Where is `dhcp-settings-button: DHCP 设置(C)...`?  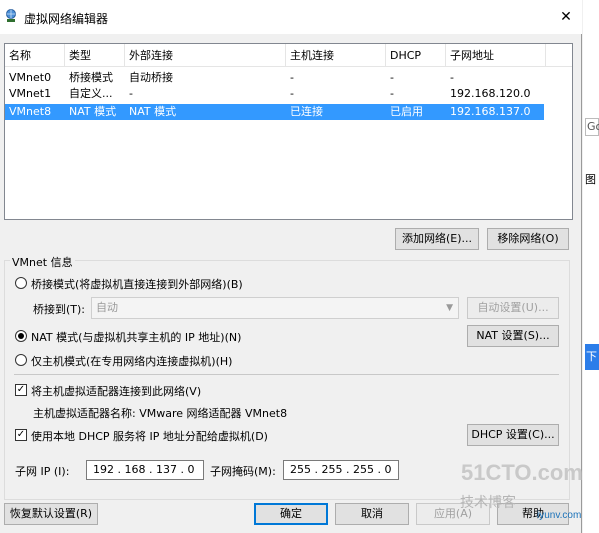 dhcp-settings-button: DHCP 设置(C)... is located at coordinates (513, 435).